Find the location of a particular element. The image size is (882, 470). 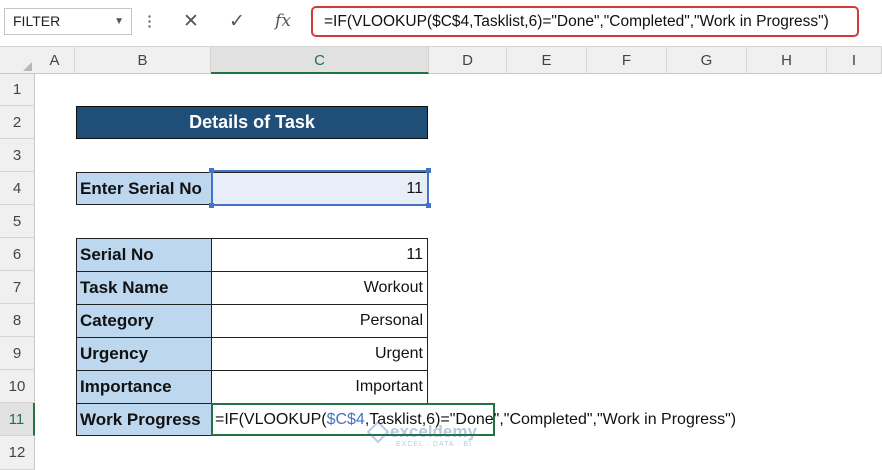

detail-label: Importance is located at coordinates (144, 387).